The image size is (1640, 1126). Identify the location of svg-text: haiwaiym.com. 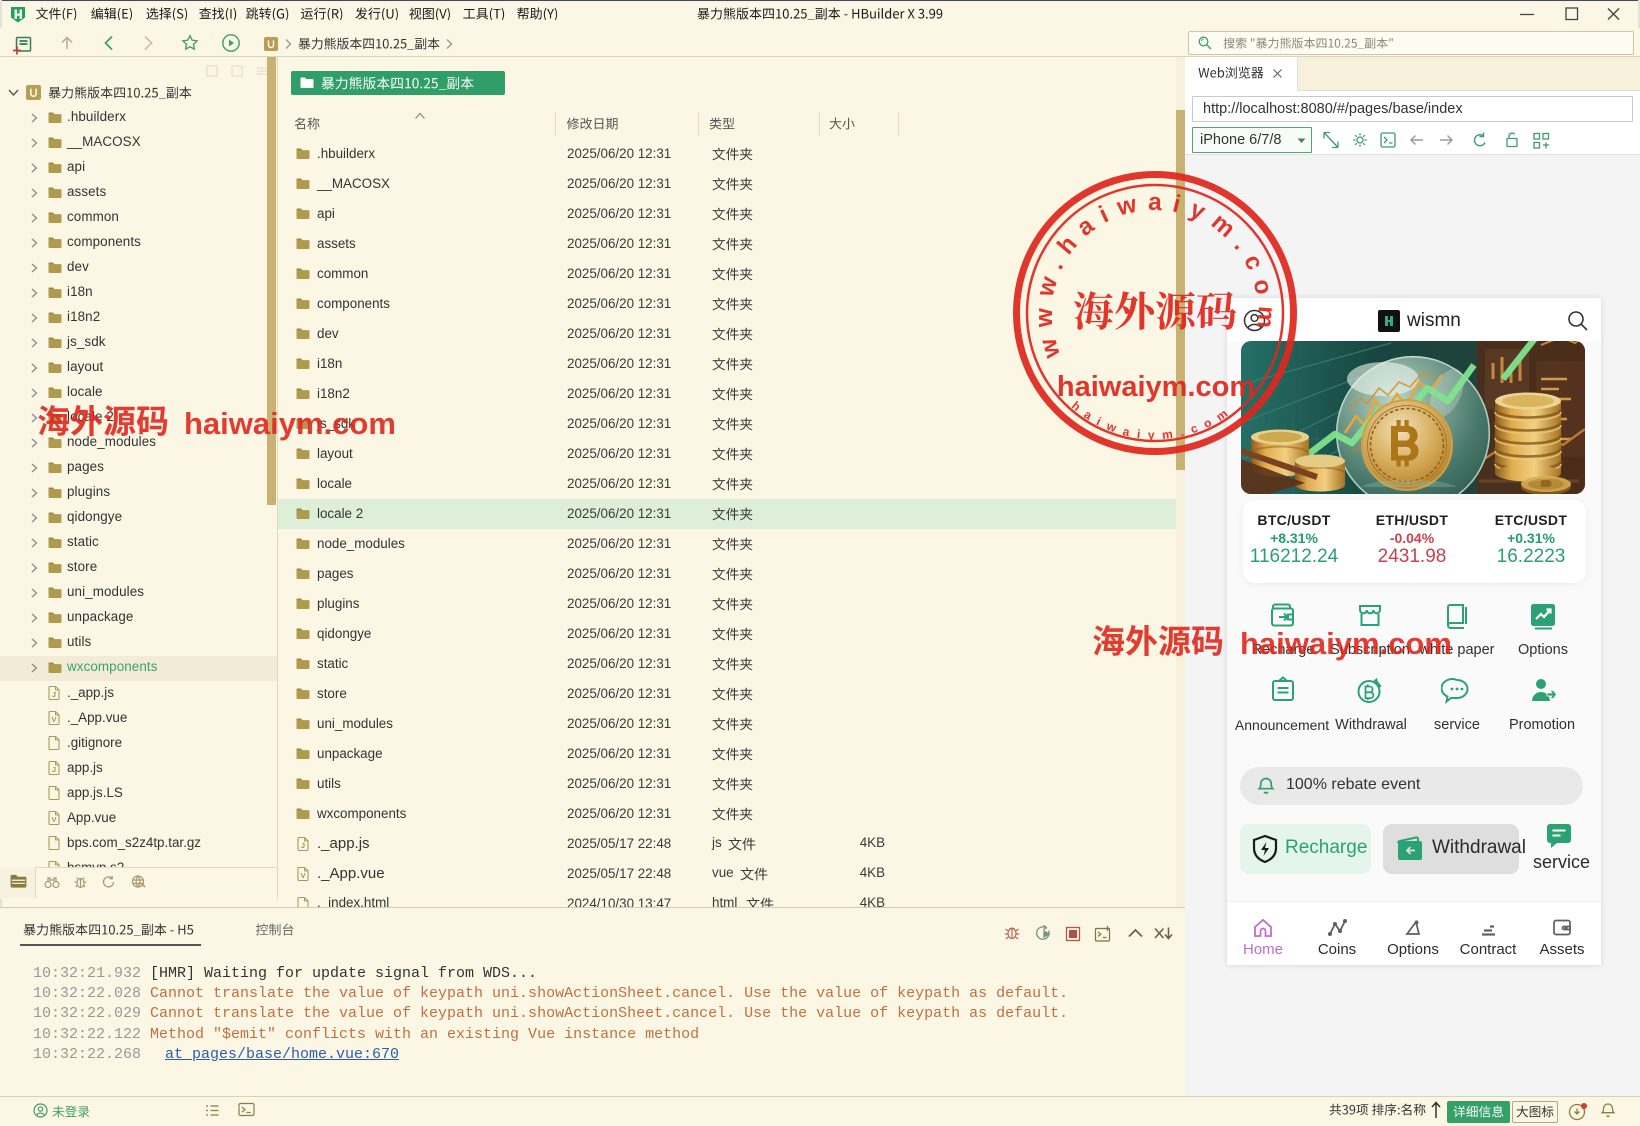
(1156, 387).